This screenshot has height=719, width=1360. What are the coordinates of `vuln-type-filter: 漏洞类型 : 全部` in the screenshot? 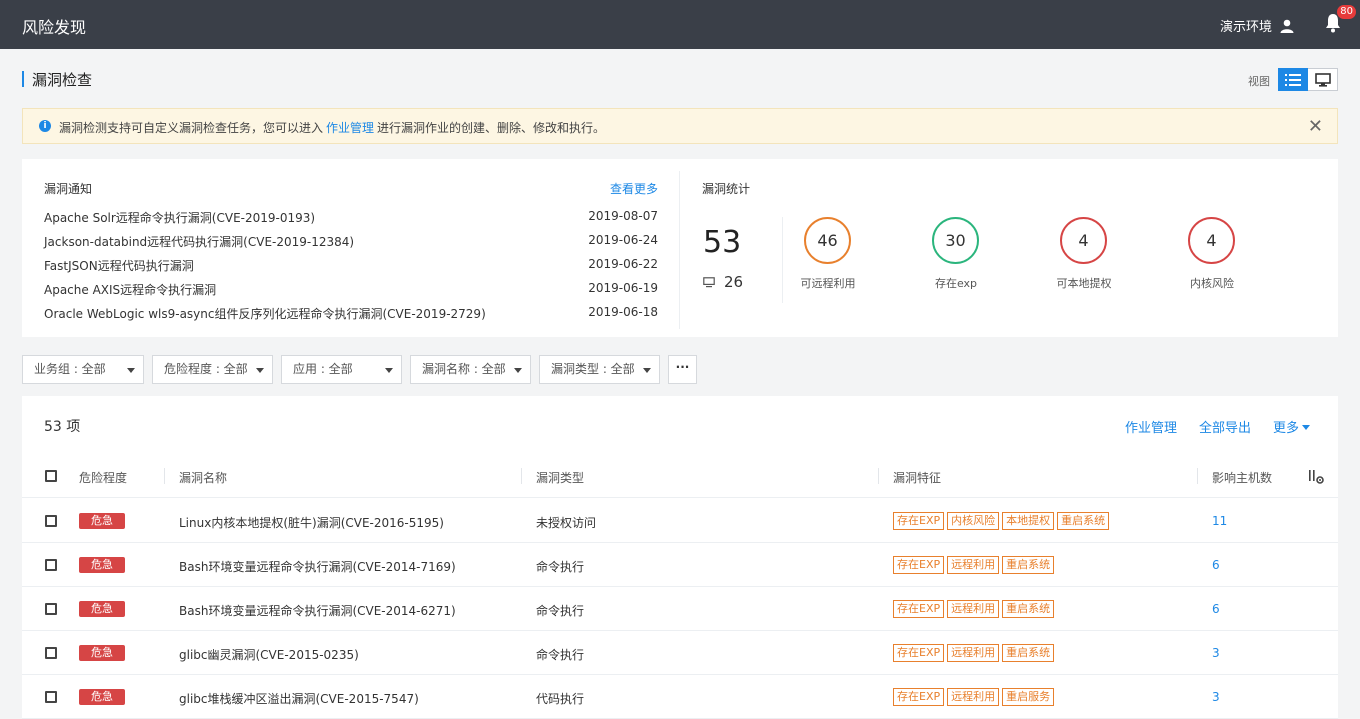 It's located at (599, 369).